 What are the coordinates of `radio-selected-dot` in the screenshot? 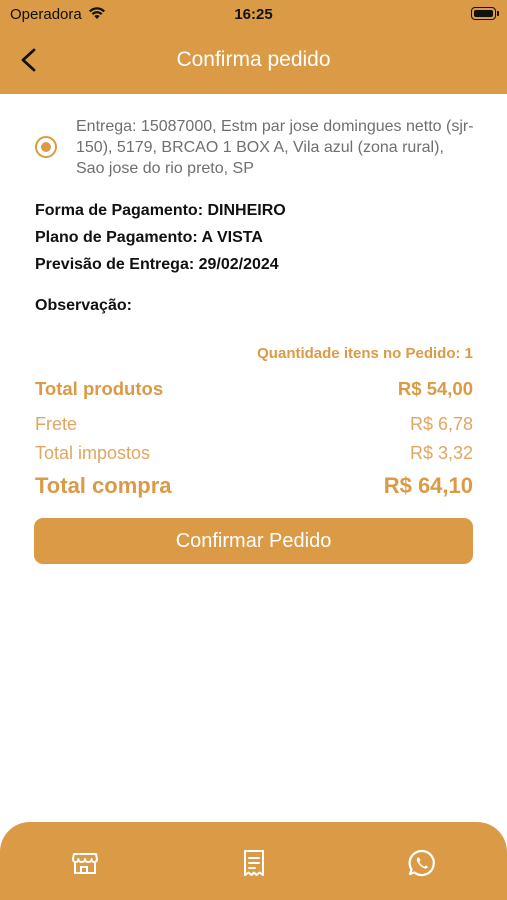 It's located at (46, 147).